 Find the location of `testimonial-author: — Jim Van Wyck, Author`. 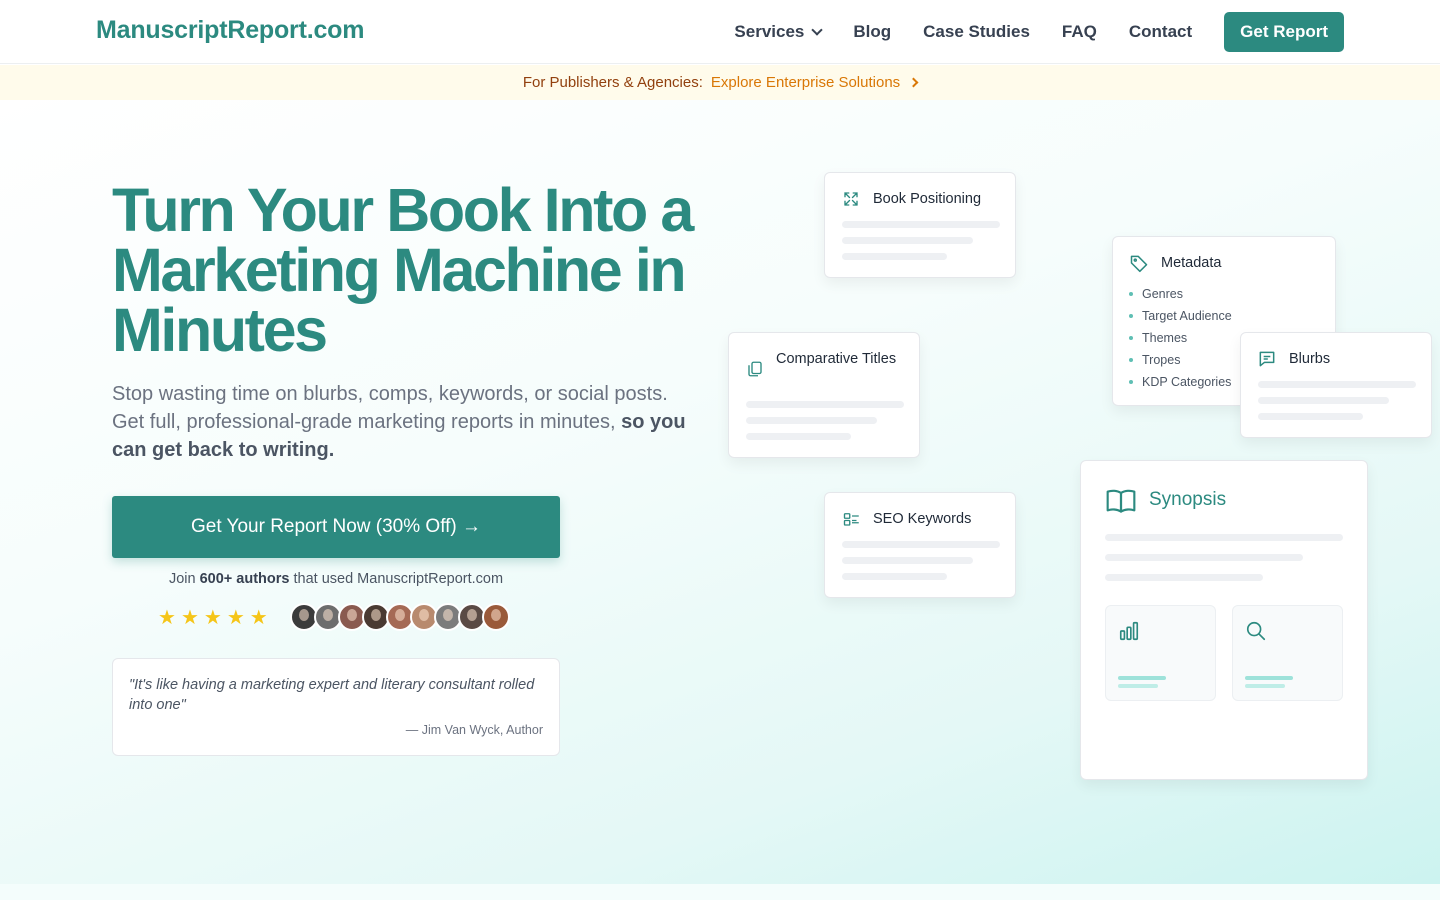

testimonial-author: — Jim Van Wyck, Author is located at coordinates (474, 730).